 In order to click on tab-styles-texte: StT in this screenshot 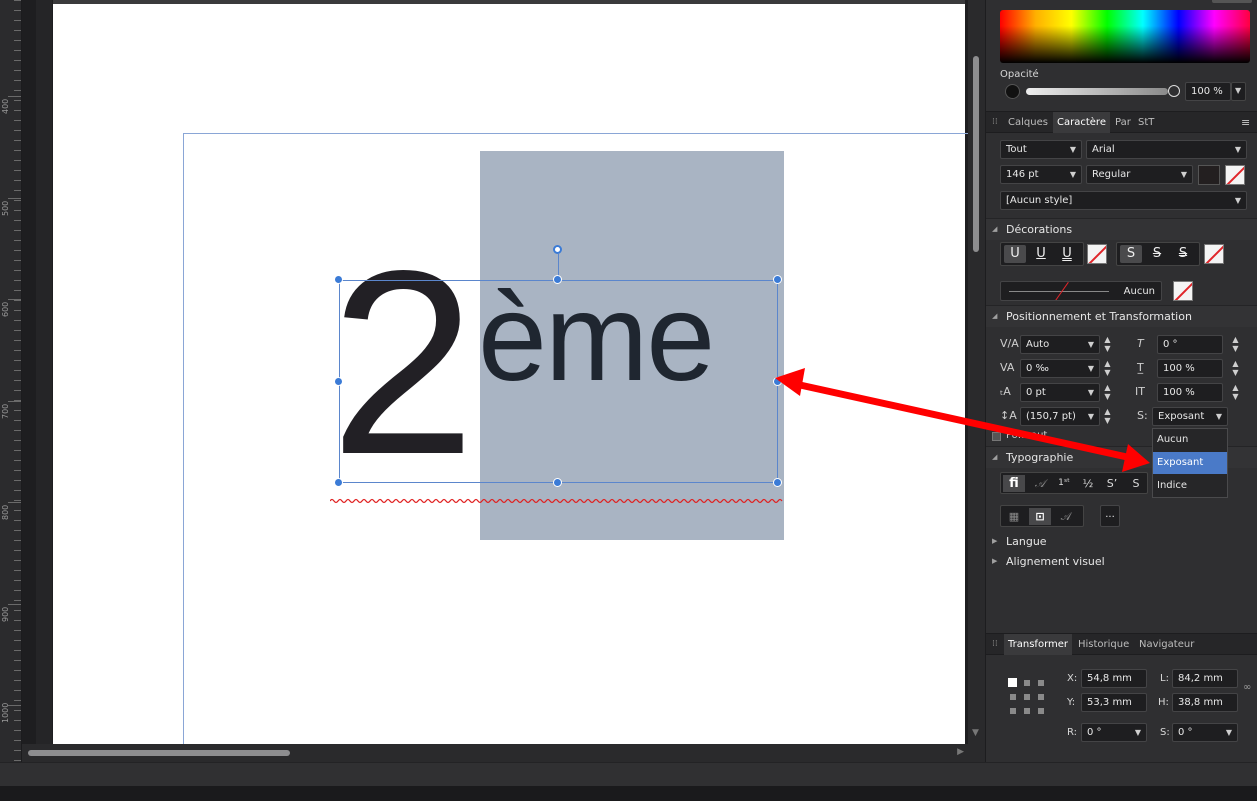, I will do `click(1146, 122)`.